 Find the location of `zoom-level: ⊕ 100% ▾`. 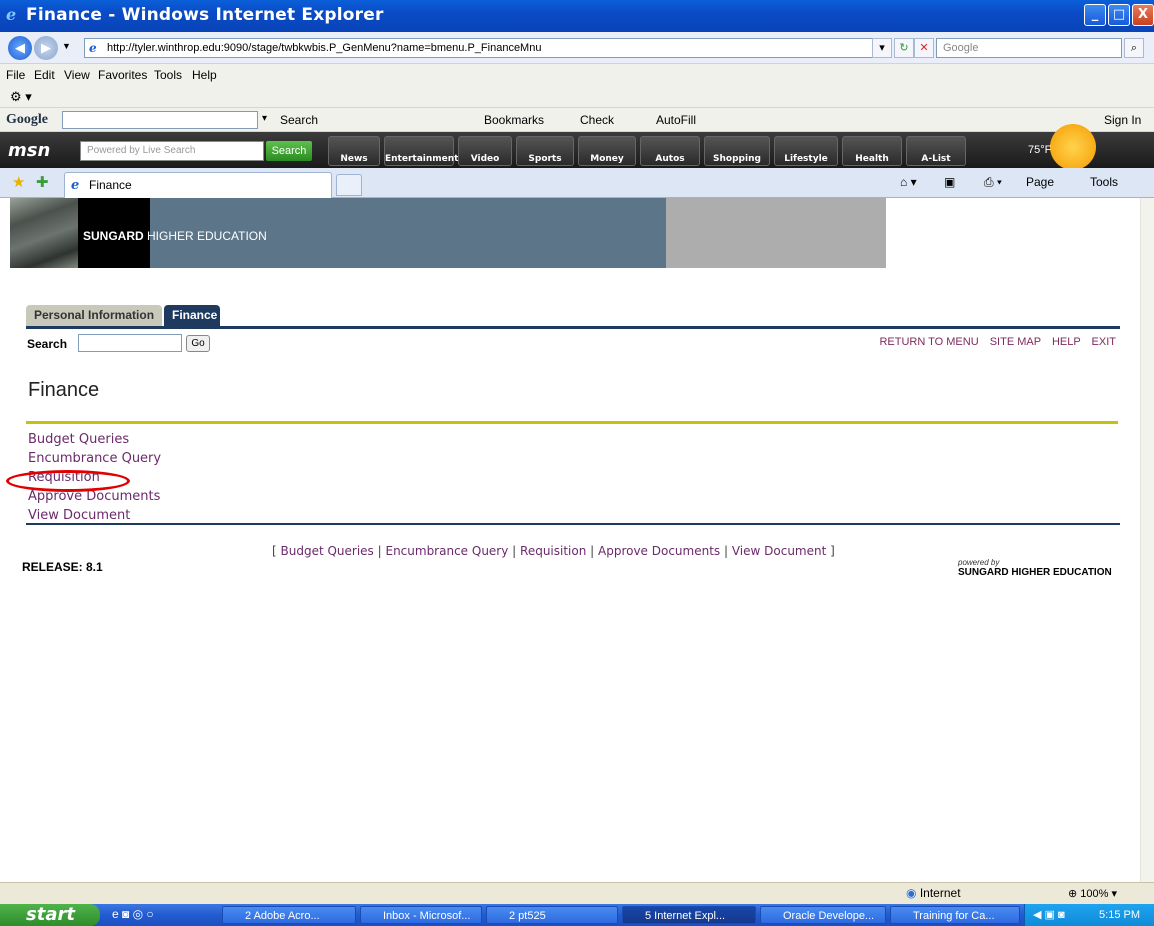

zoom-level: ⊕ 100% ▾ is located at coordinates (1092, 893).